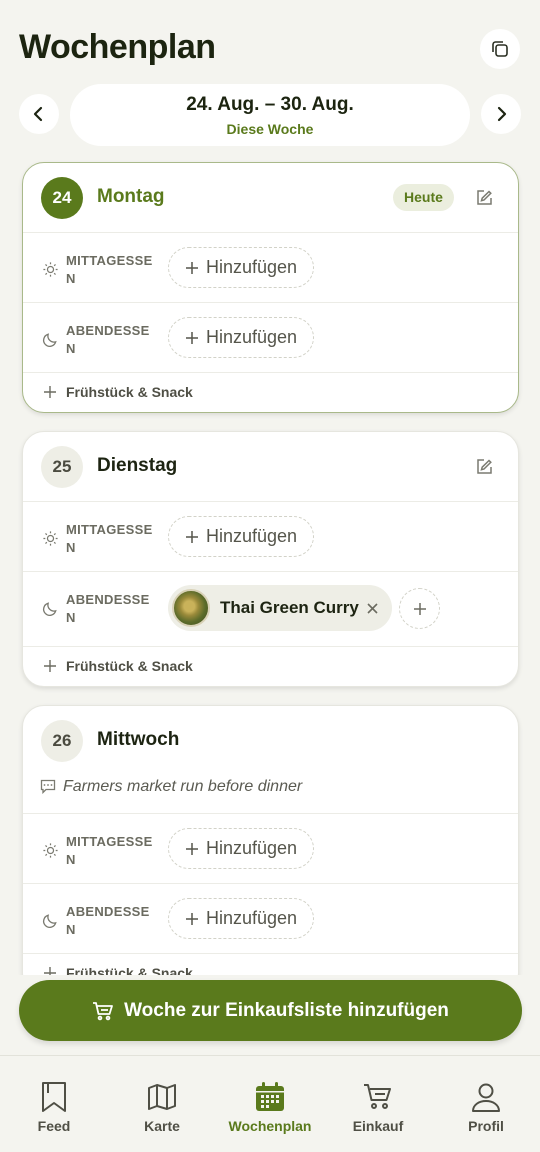 This screenshot has width=540, height=1152. What do you see at coordinates (62, 741) in the screenshot?
I see `day-number: 26` at bounding box center [62, 741].